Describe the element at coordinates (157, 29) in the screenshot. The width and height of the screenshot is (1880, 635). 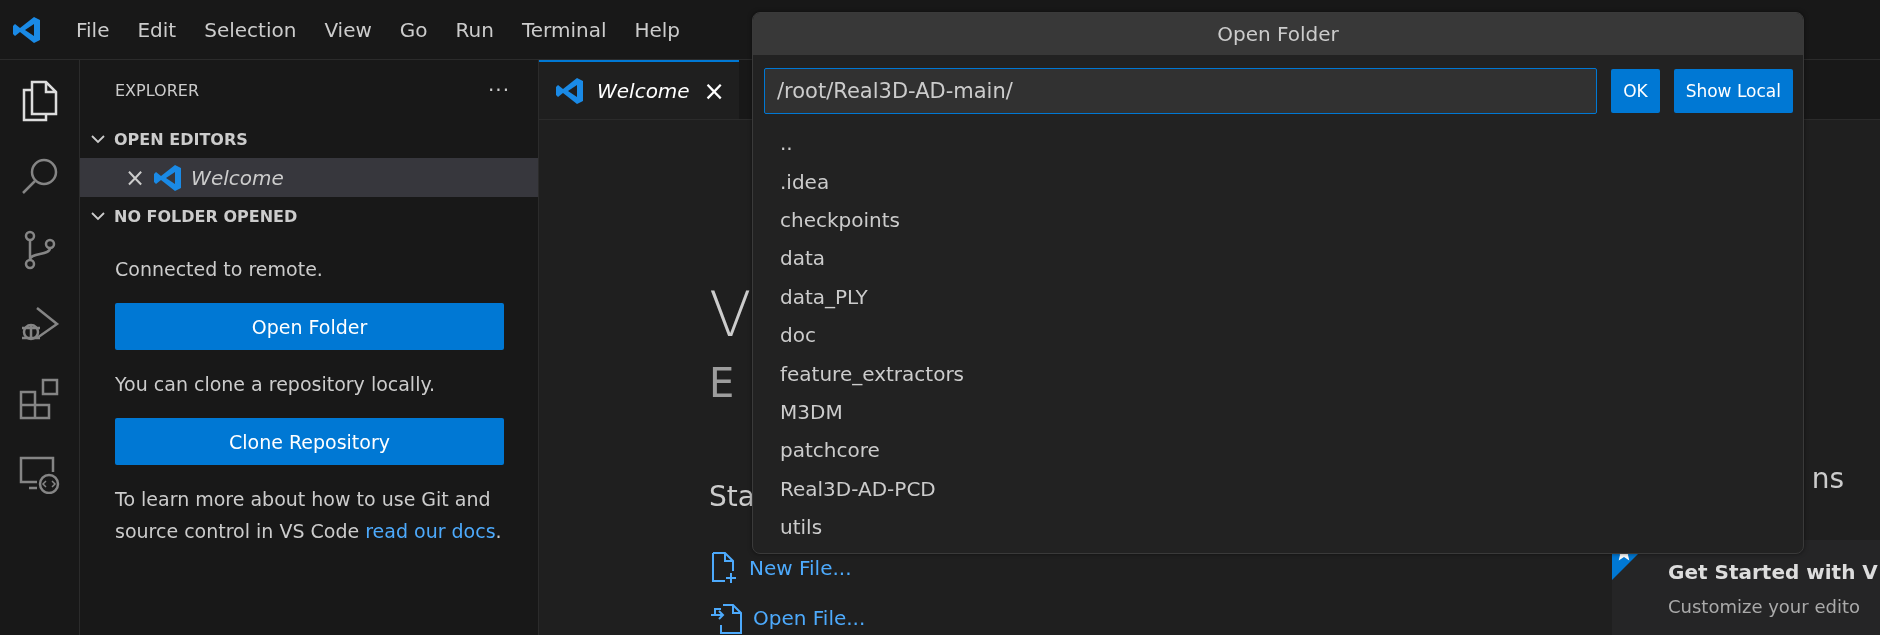
I see `menu-item: Edit` at that location.